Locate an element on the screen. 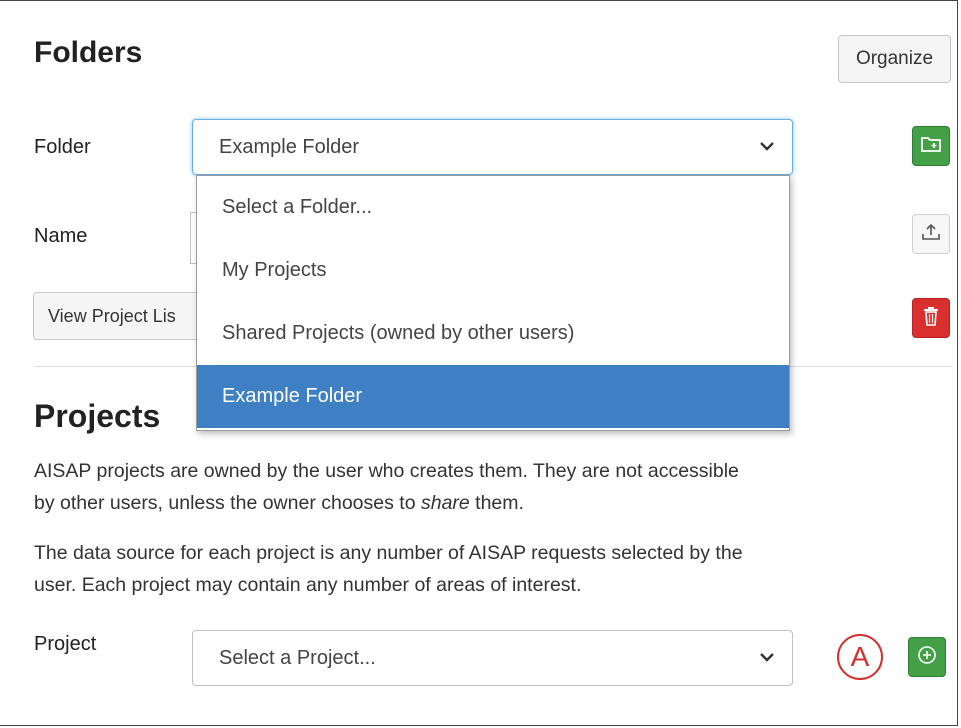 The image size is (961, 728). project-label: Project is located at coordinates (65, 644).